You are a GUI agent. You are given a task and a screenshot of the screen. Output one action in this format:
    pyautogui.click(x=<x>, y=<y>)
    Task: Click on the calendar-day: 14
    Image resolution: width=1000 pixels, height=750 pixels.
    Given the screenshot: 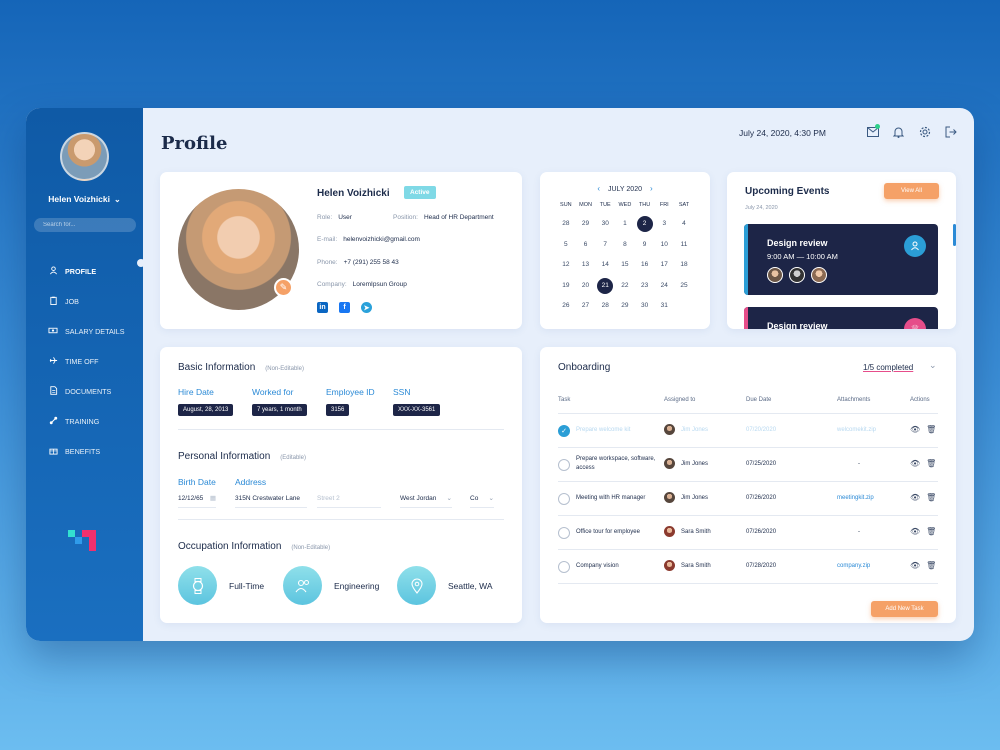 What is the action you would take?
    pyautogui.click(x=605, y=265)
    